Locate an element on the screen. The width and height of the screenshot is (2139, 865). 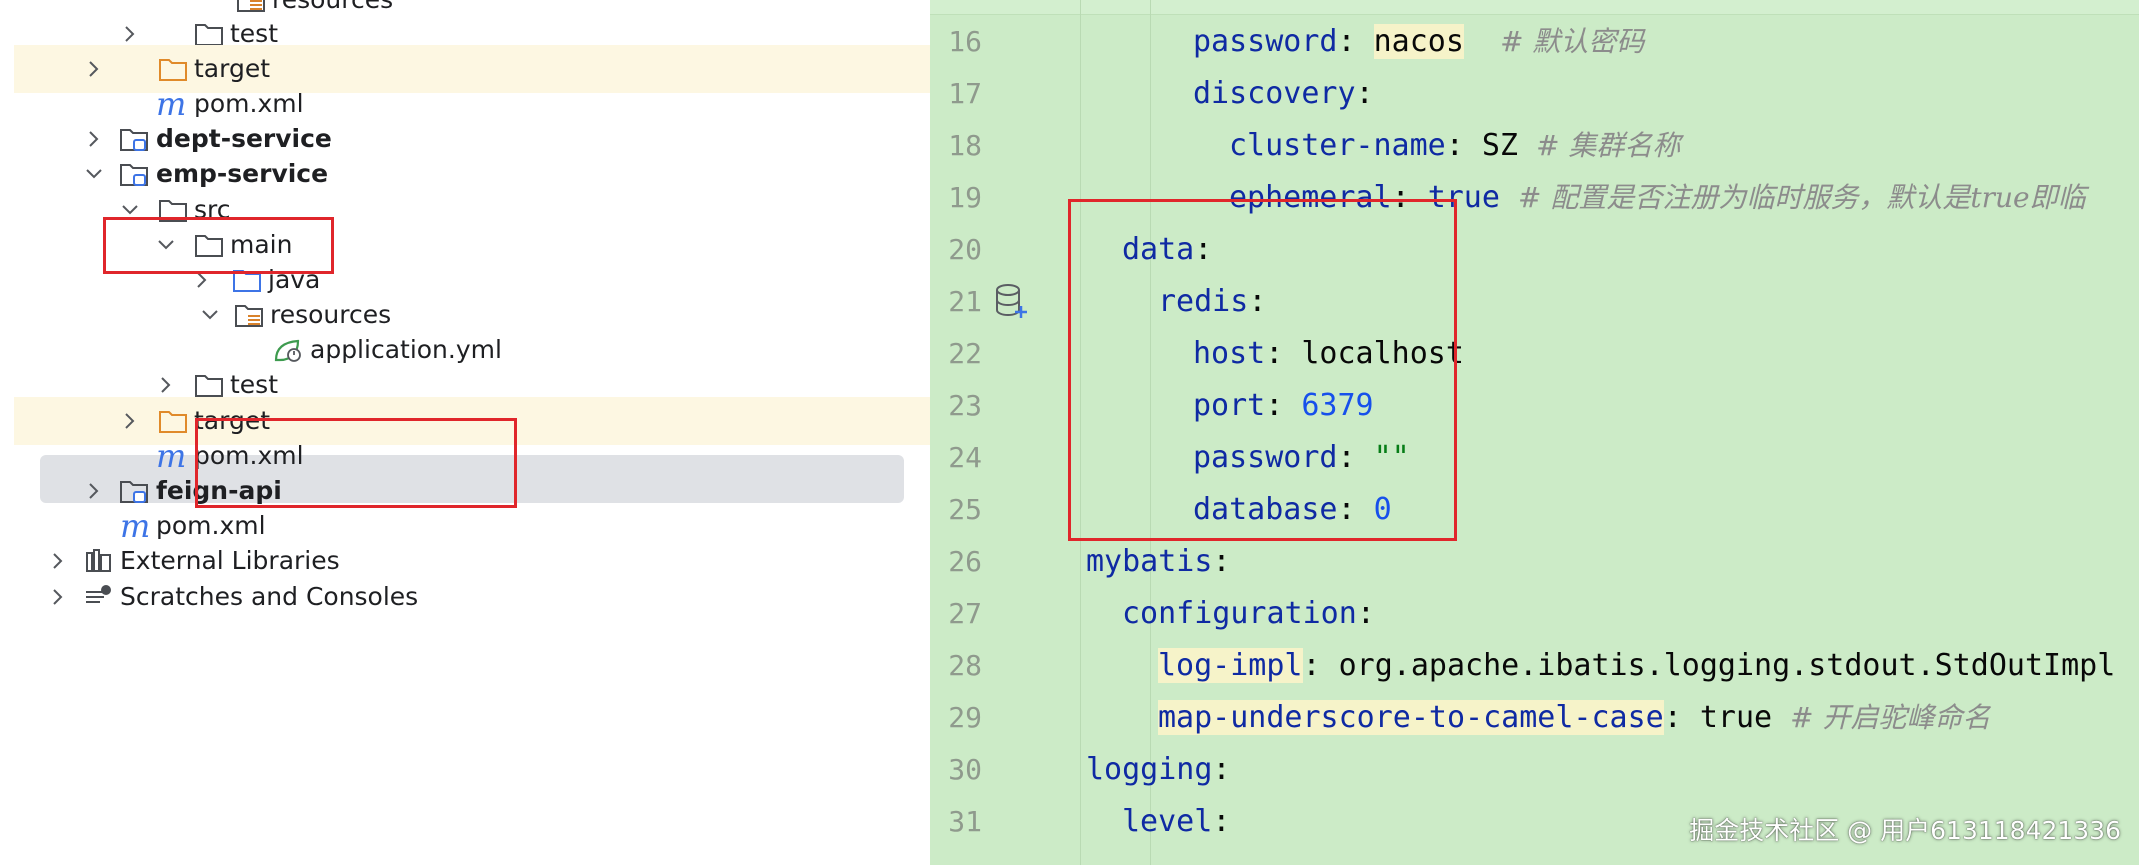
line-number: 29 is located at coordinates (965, 717).